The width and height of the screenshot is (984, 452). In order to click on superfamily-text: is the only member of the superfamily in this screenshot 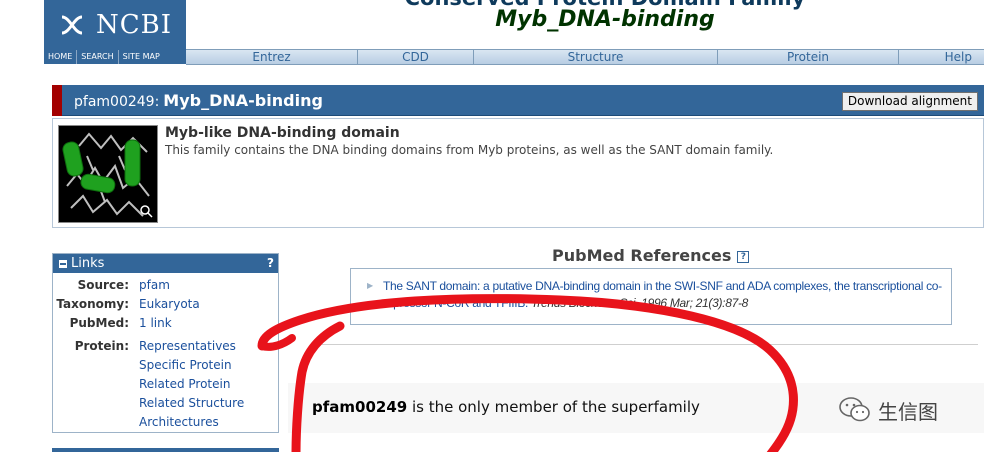, I will do `click(553, 407)`.